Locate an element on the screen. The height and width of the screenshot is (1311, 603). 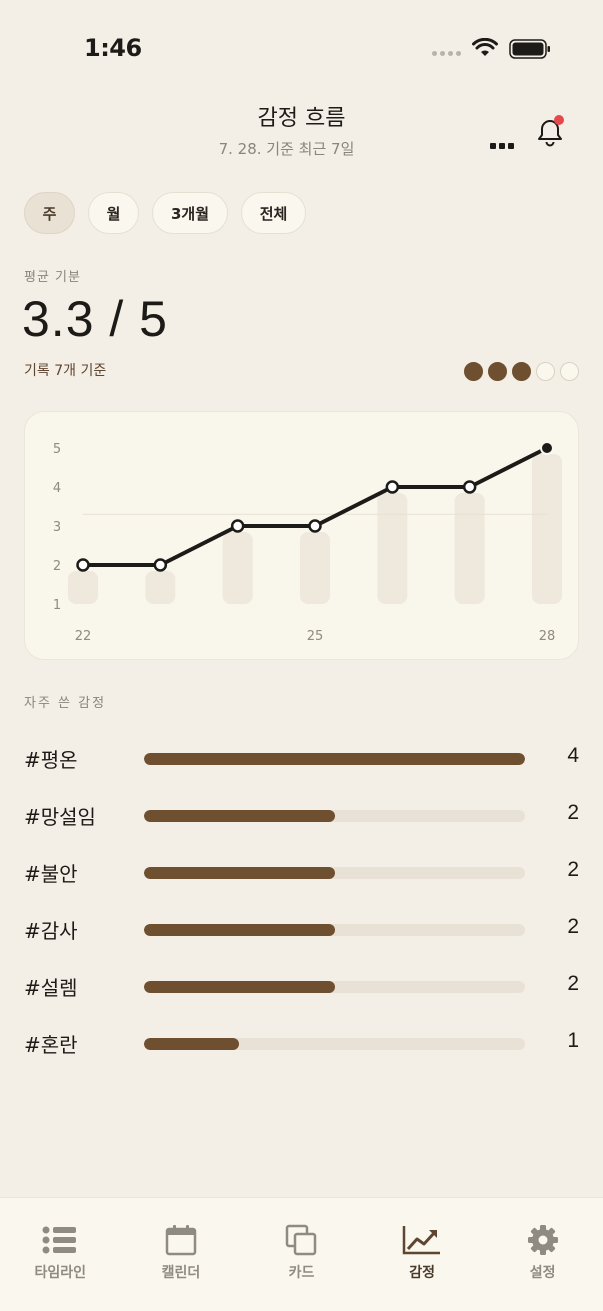
emotion-tag: #감사 is located at coordinates (51, 931).